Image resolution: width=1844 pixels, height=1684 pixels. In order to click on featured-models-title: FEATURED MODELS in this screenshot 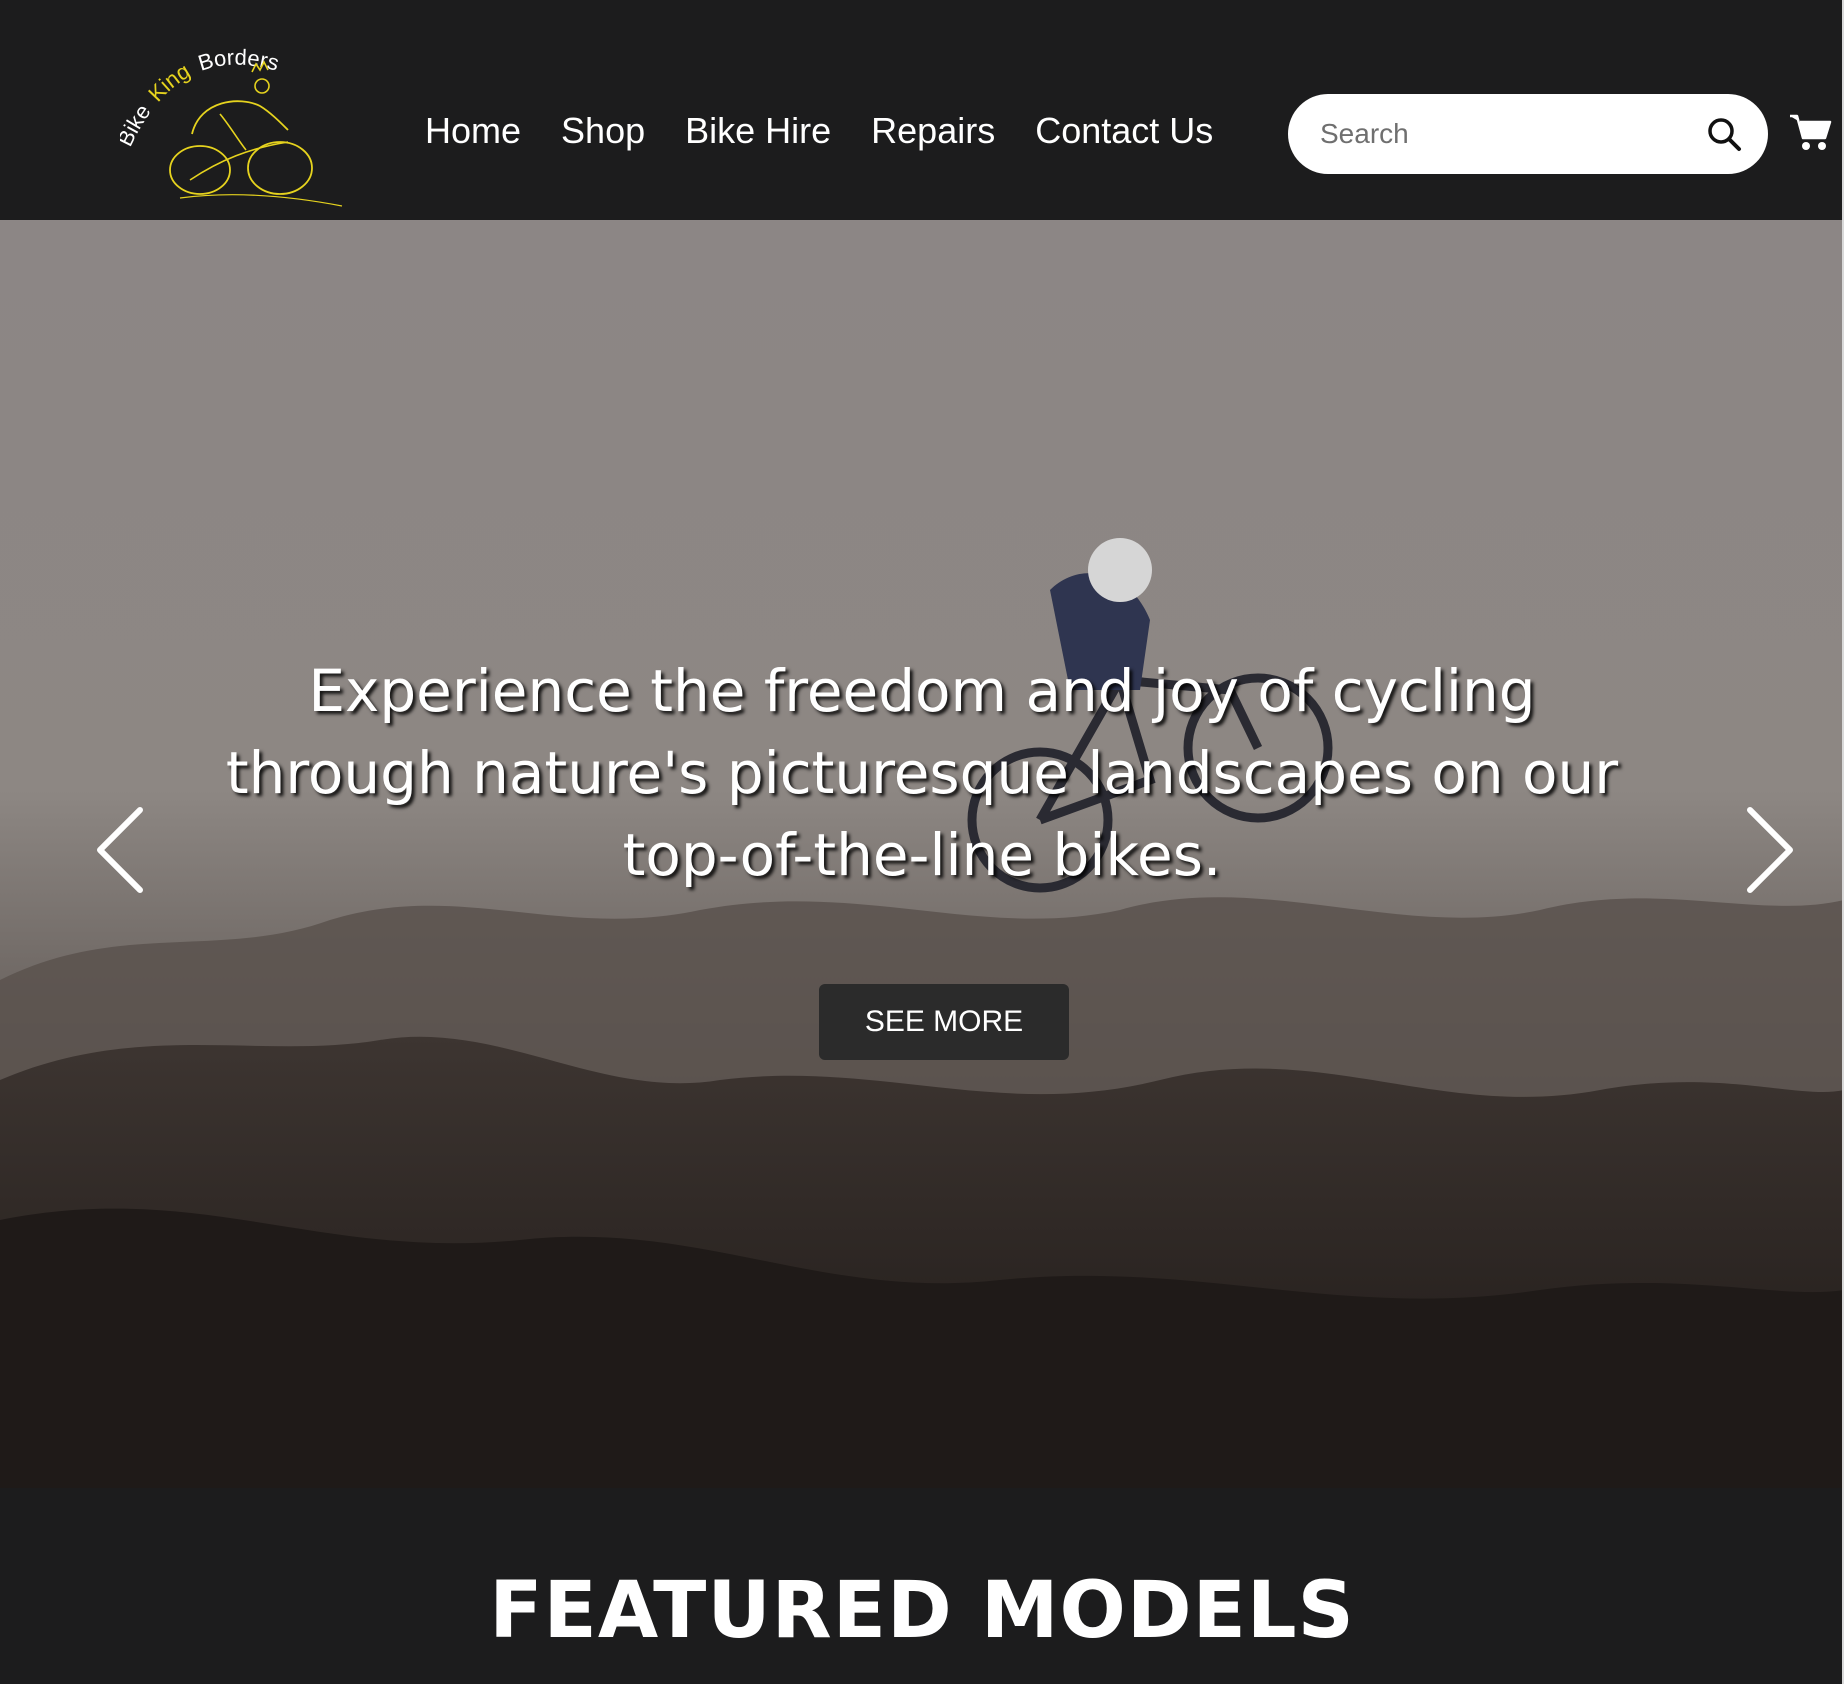, I will do `click(922, 1611)`.